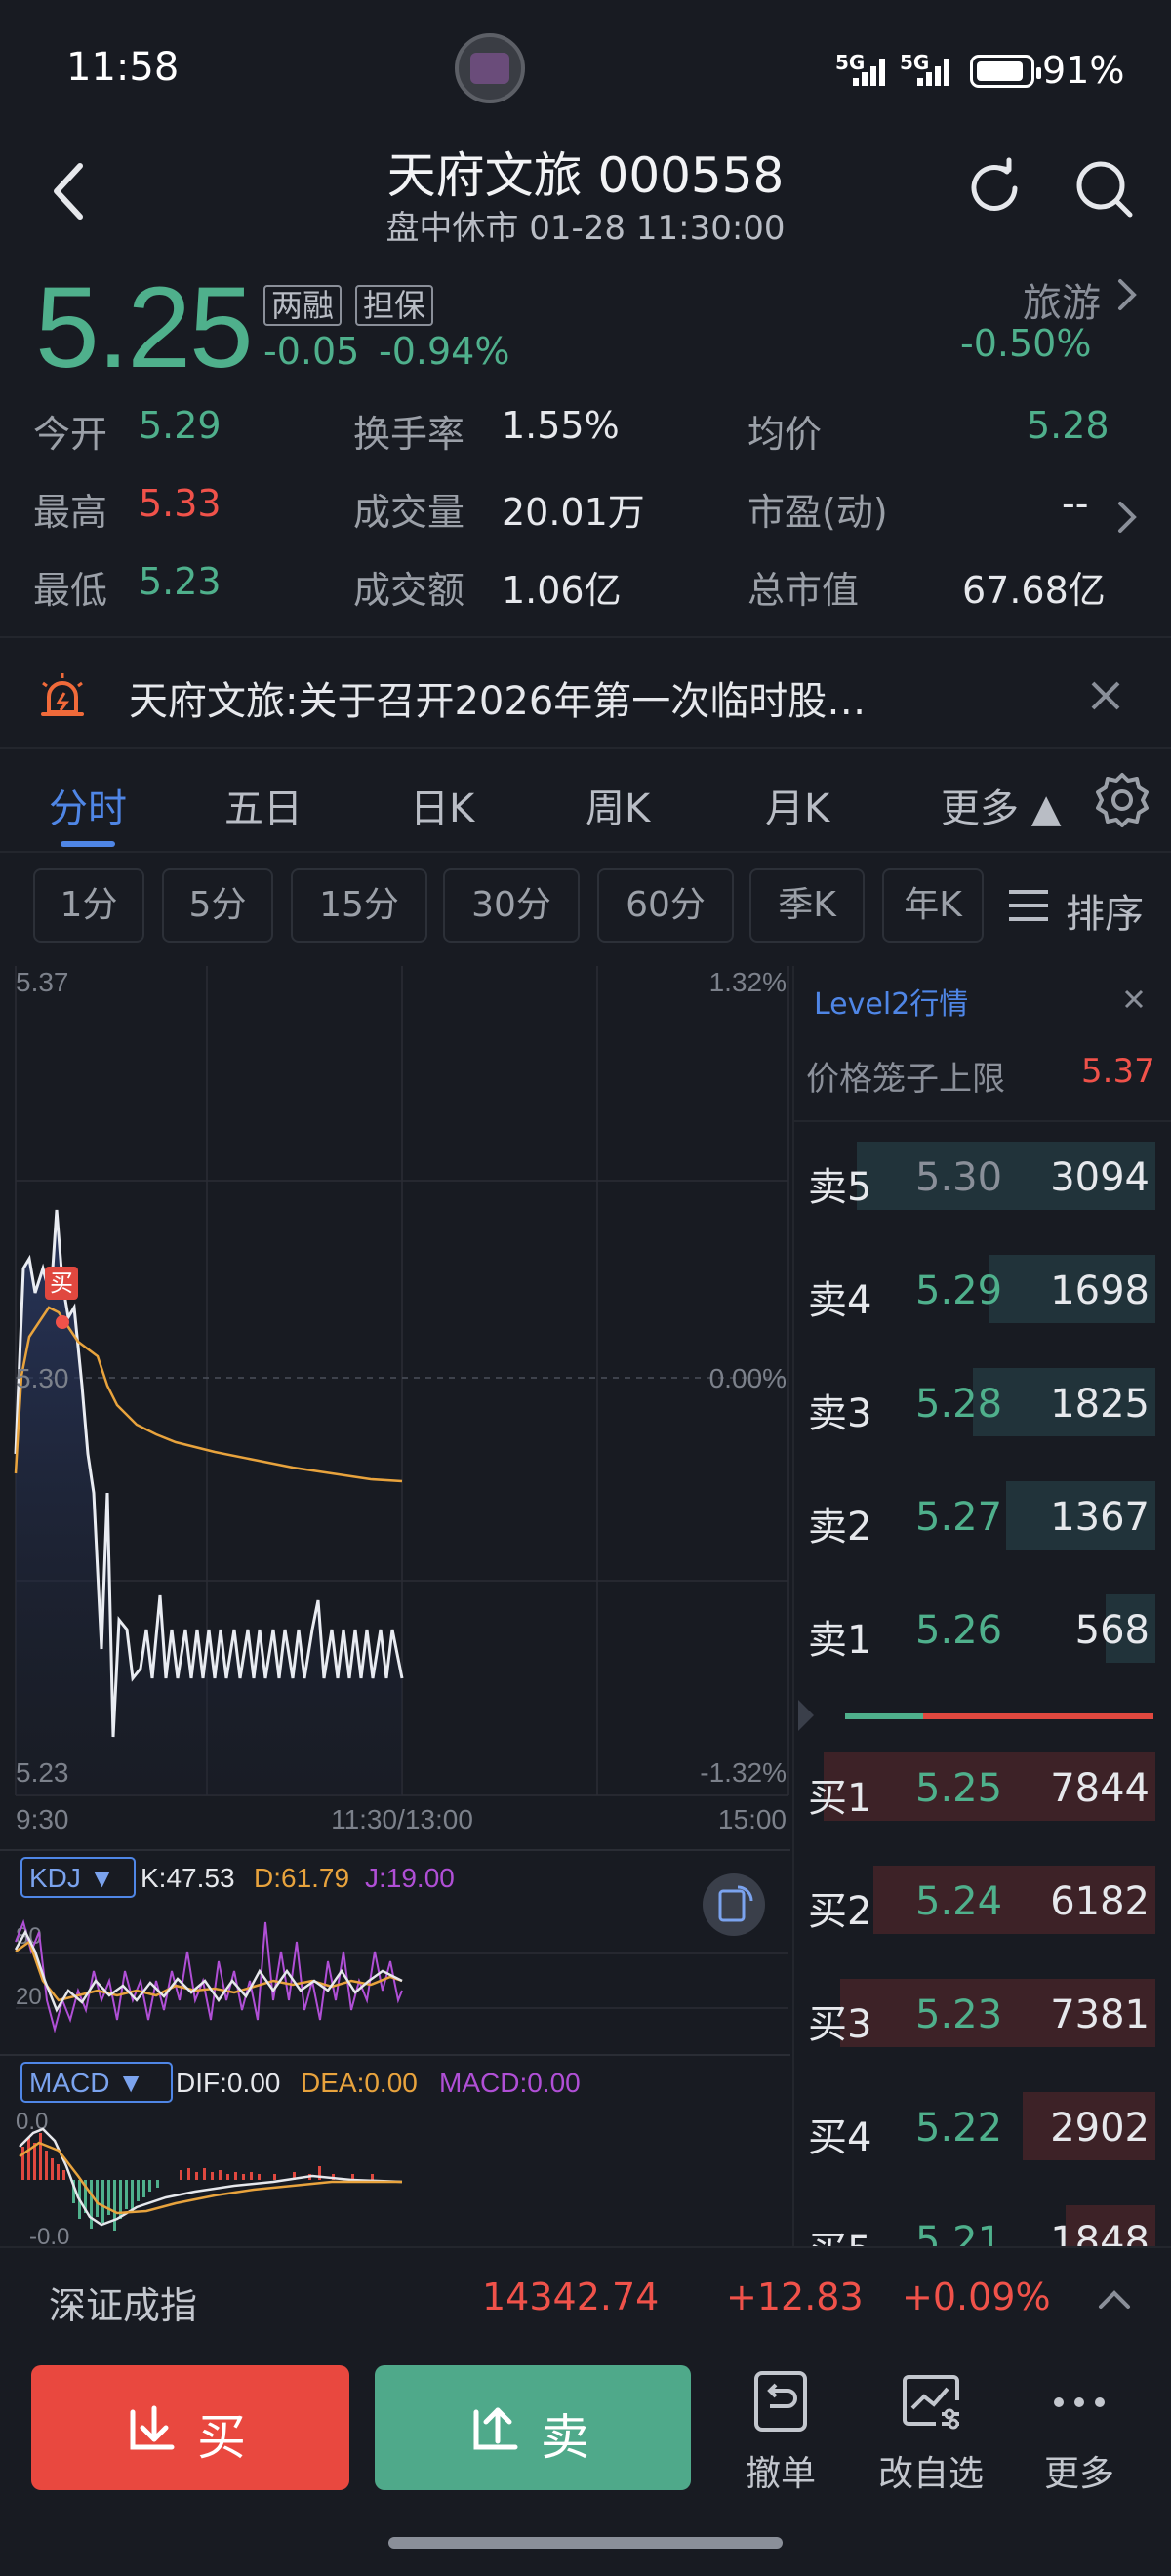  I want to click on level-volume: 6182, so click(1100, 1901).